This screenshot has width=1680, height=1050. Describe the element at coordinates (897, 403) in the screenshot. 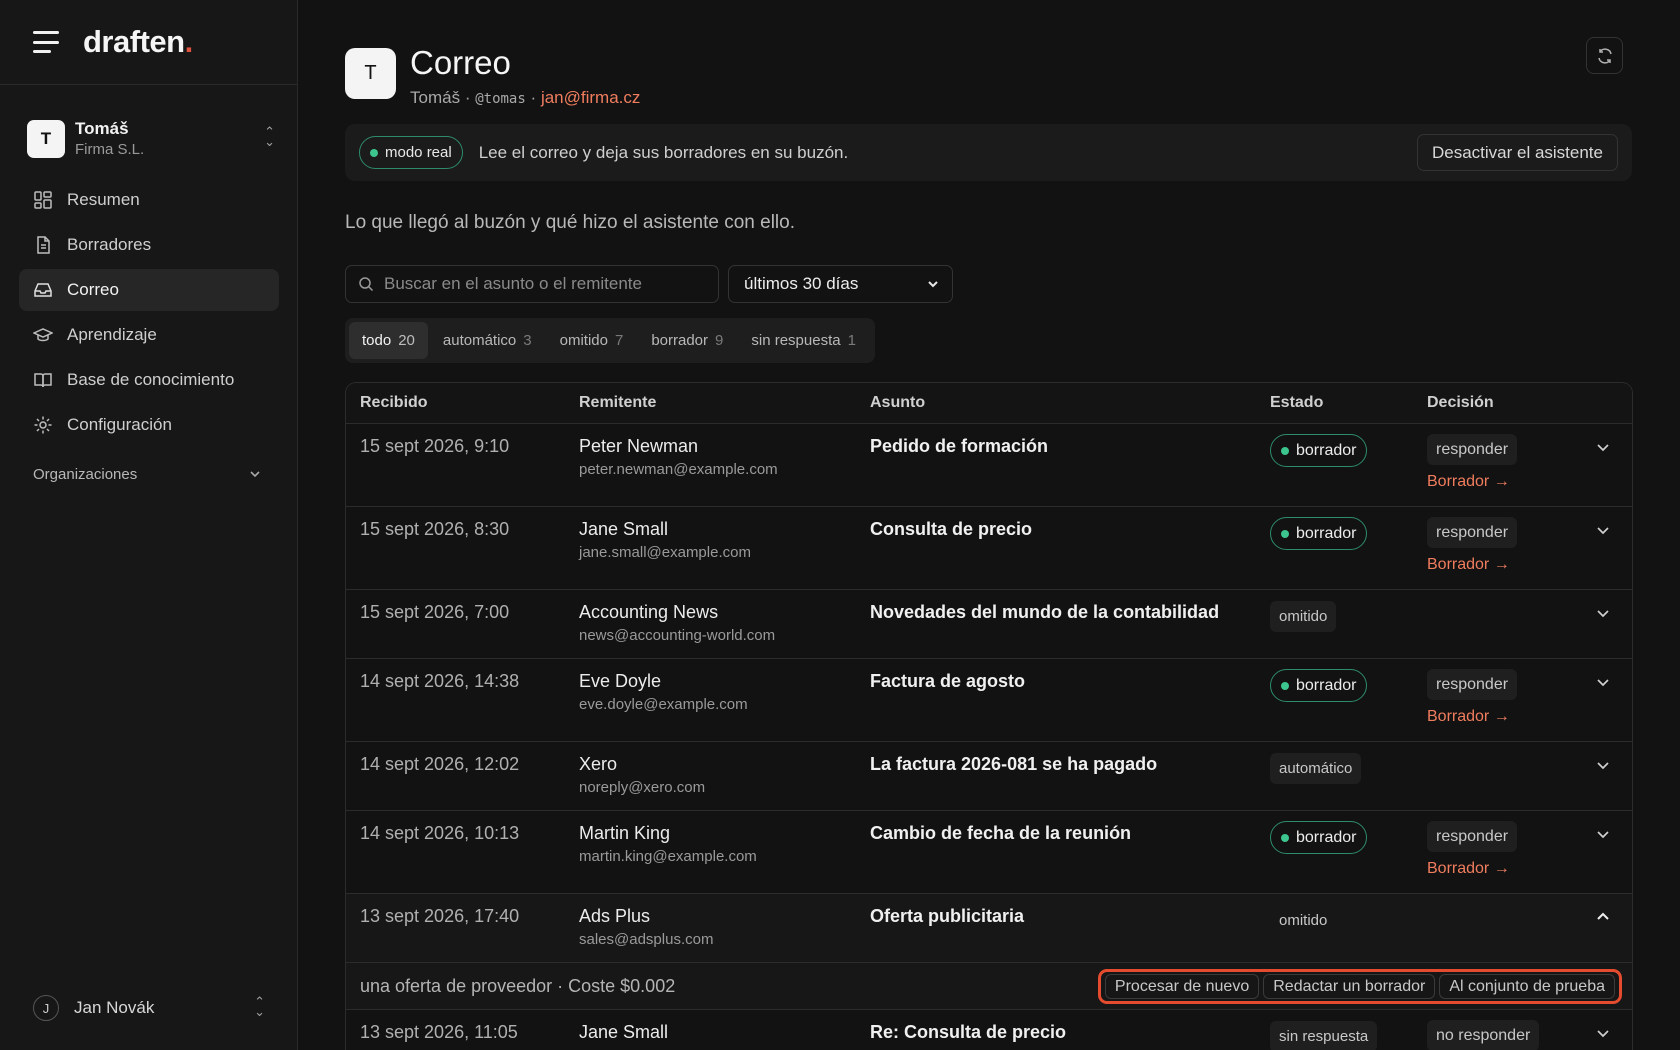

I see `column-header-subject: Asunto` at that location.